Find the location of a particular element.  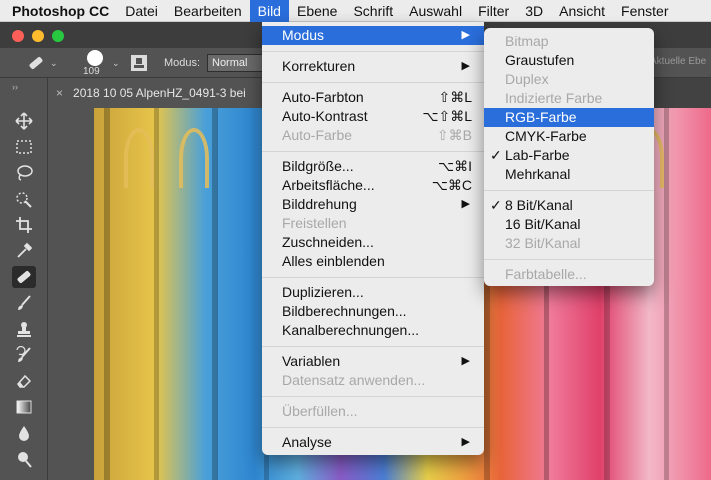

history-brush-tool-icon is located at coordinates (24, 355).